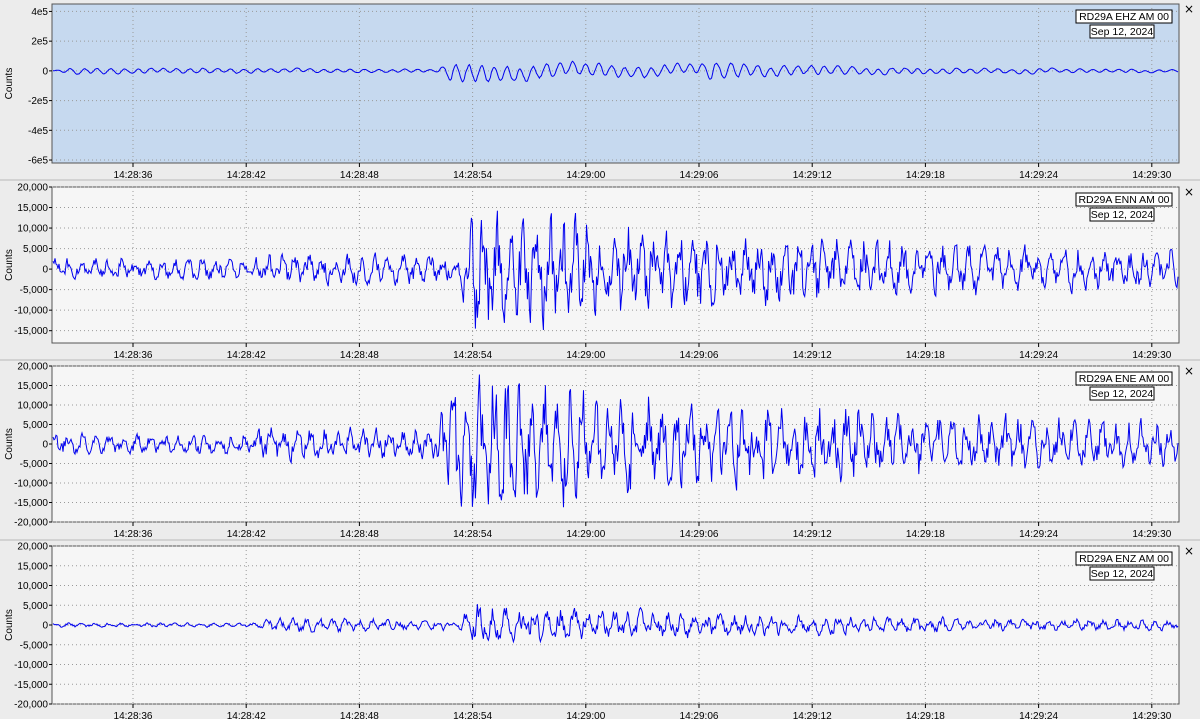 The width and height of the screenshot is (1200, 719). Describe the element at coordinates (39, 12) in the screenshot. I see `y-tick-label: 4e5` at that location.